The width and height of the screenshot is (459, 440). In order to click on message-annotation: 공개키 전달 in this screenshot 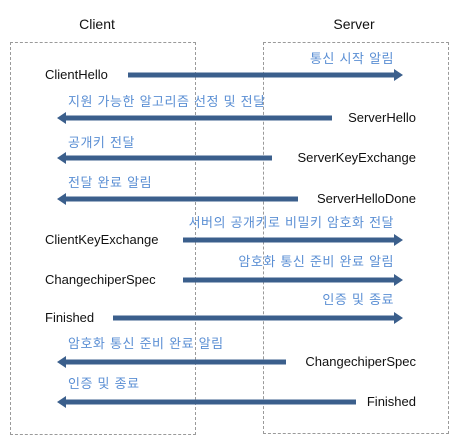, I will do `click(101, 143)`.